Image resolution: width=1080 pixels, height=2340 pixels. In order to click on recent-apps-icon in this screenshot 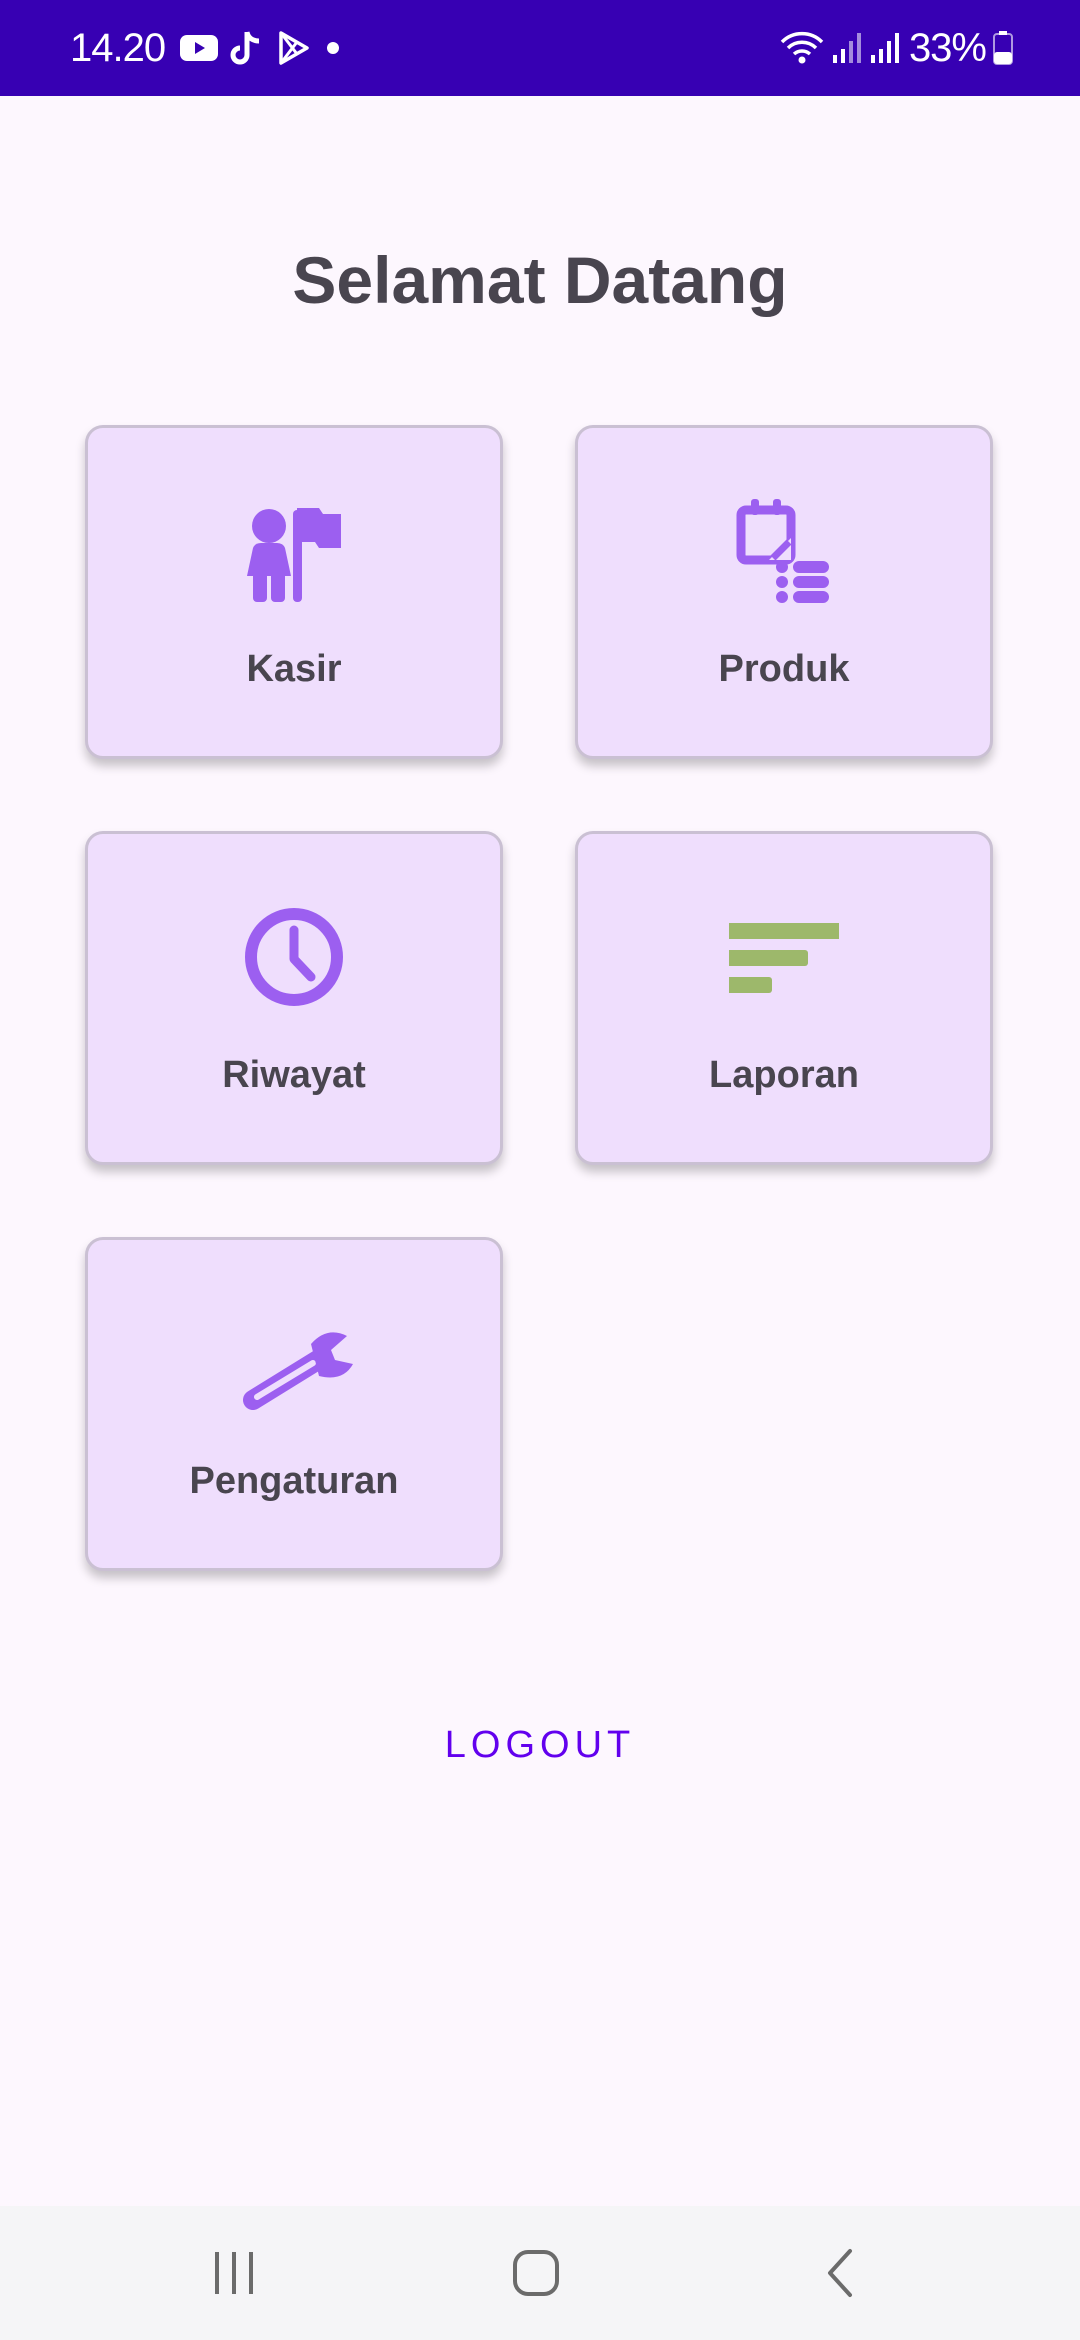, I will do `click(234, 2273)`.